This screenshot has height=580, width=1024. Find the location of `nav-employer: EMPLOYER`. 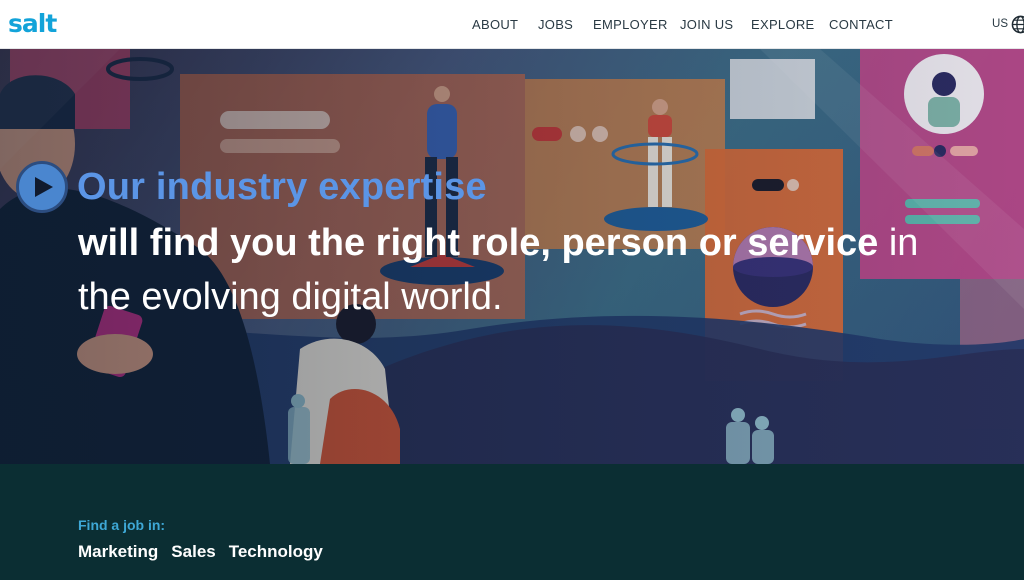

nav-employer: EMPLOYER is located at coordinates (630, 25).